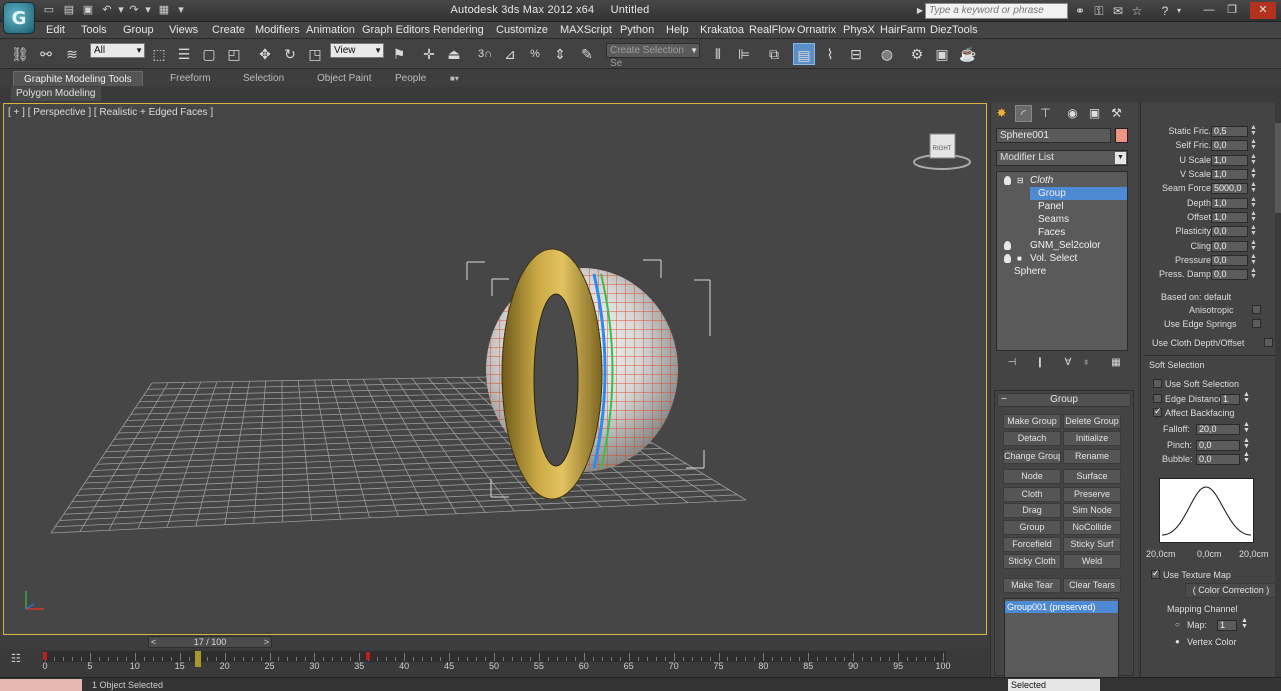  Describe the element at coordinates (290, 54) in the screenshot. I see `rotate-icon: ↻` at that location.